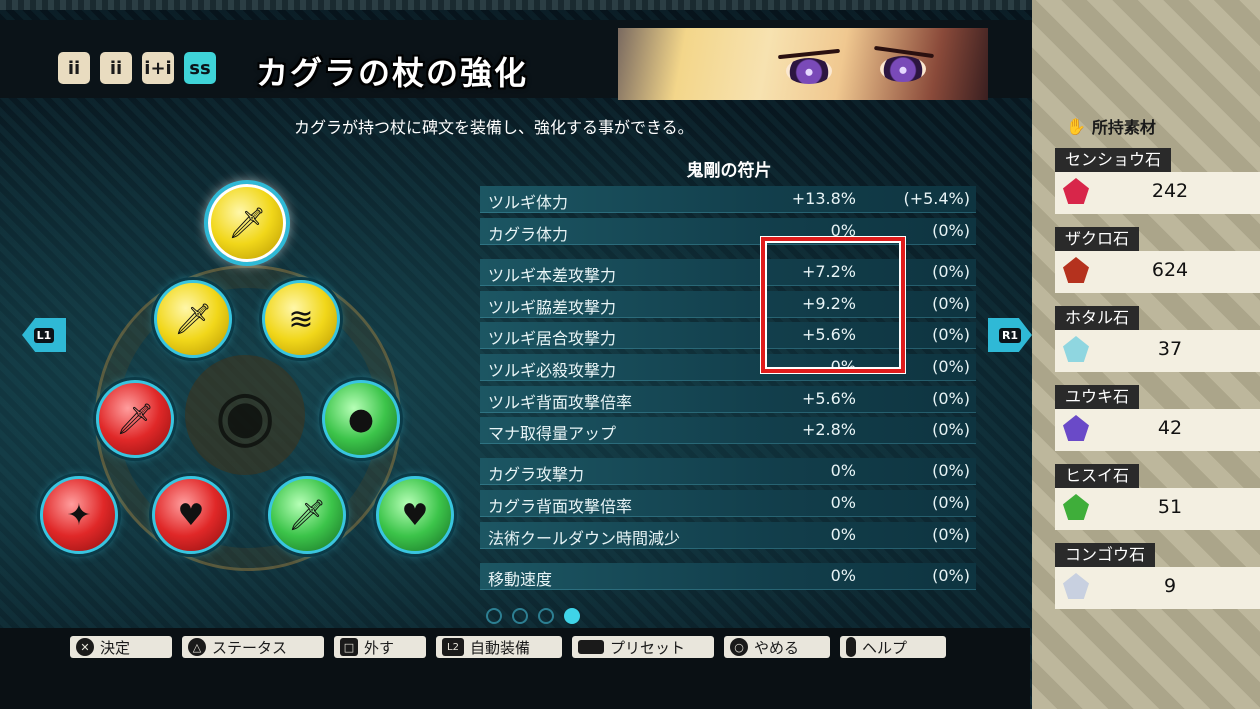 The image size is (1260, 709). Describe the element at coordinates (1123, 127) in the screenshot. I see `materials-title: 所持素材` at that location.